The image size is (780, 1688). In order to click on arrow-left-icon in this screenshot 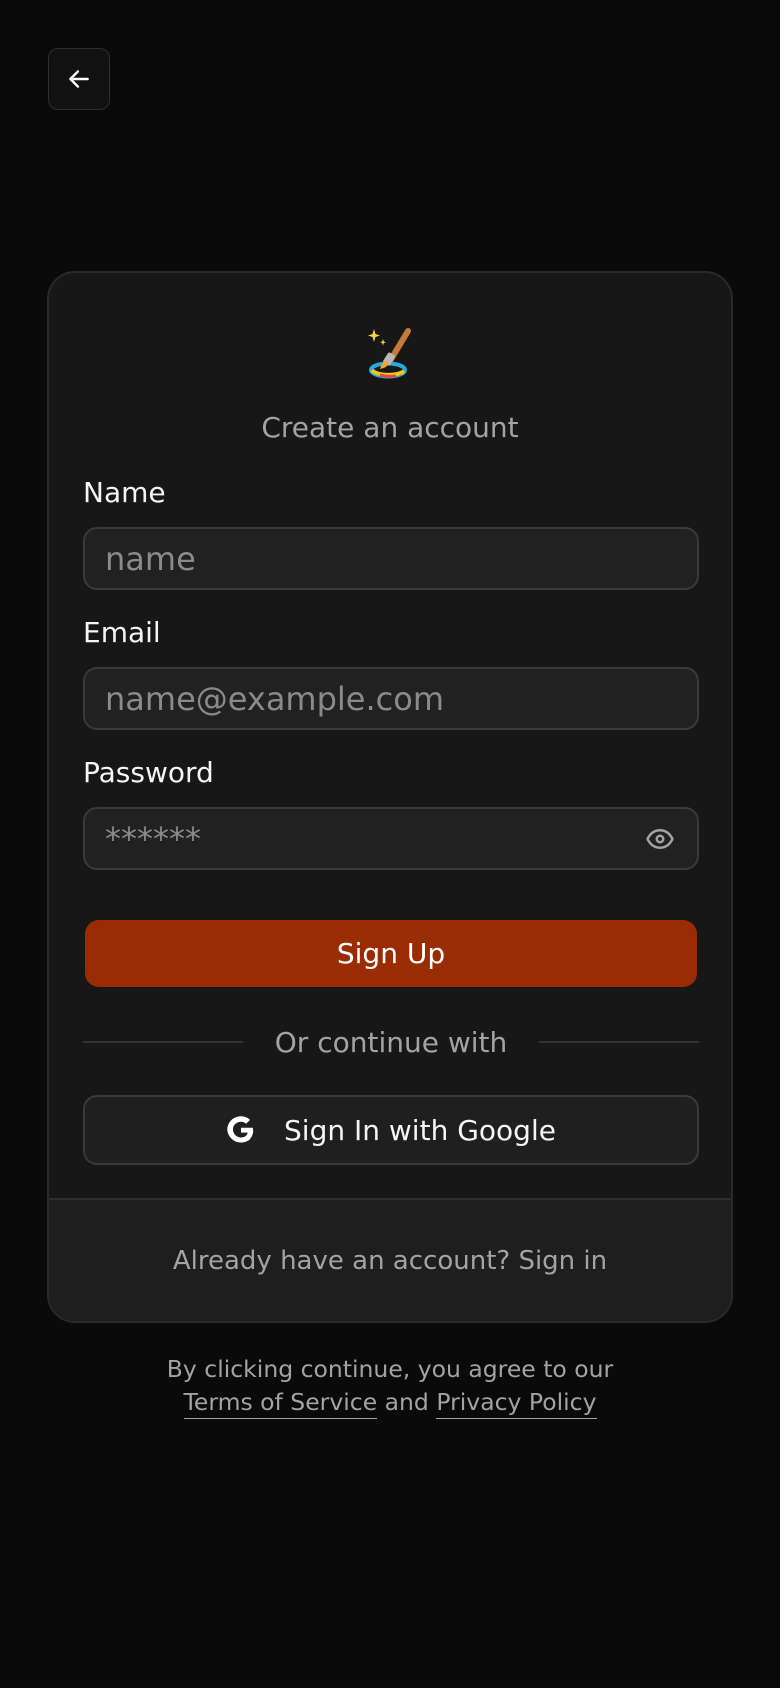, I will do `click(79, 79)`.